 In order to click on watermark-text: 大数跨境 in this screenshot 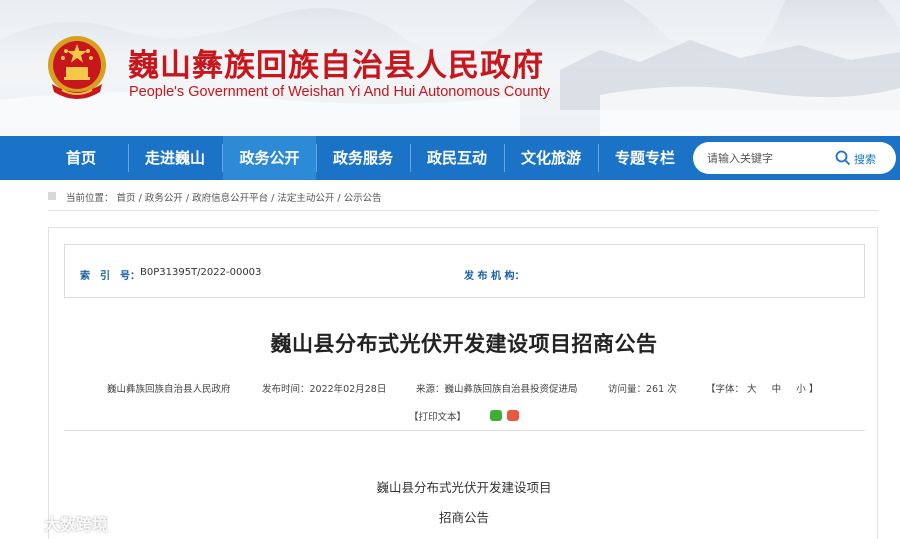, I will do `click(76, 524)`.